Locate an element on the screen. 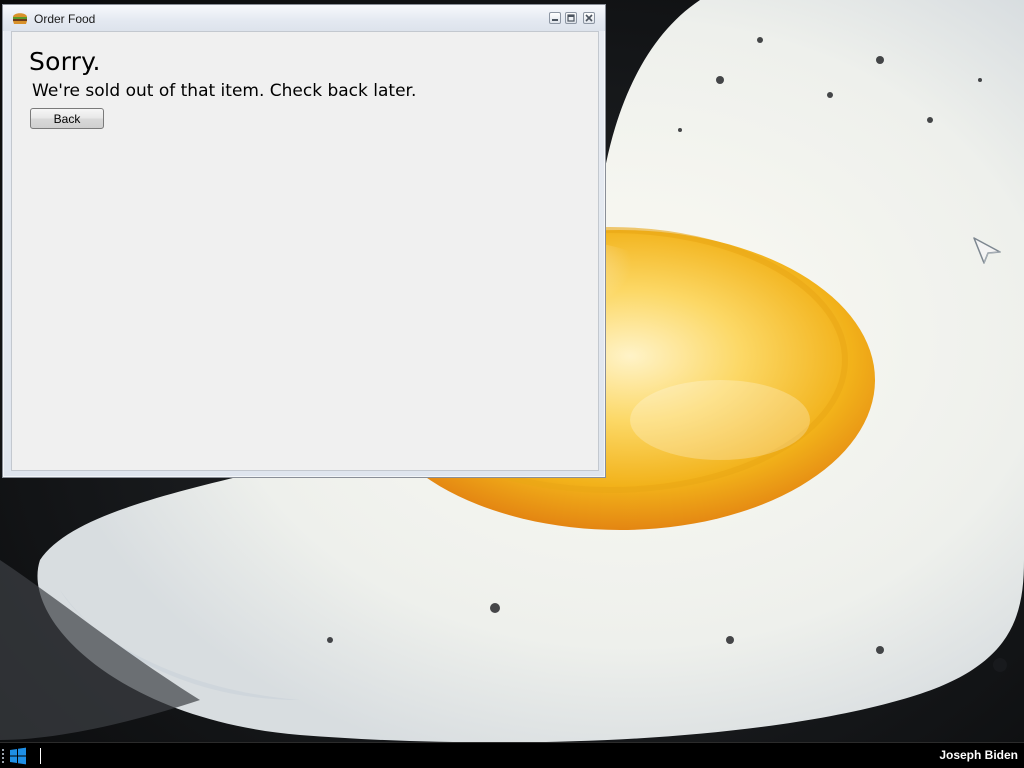 The width and height of the screenshot is (1024, 768). mouse-cursor-icon is located at coordinates (987, 250).